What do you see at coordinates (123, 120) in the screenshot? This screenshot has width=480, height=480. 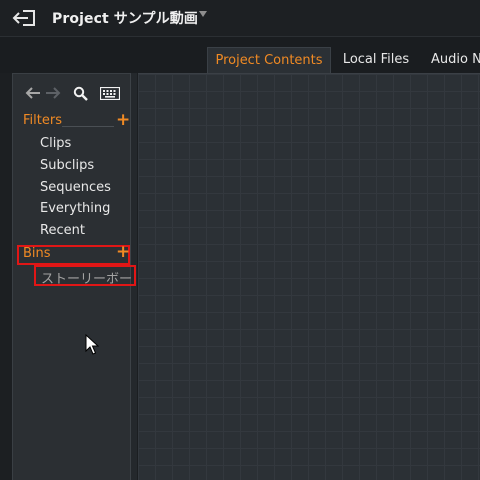 I see `add-filter-icon: +` at bounding box center [123, 120].